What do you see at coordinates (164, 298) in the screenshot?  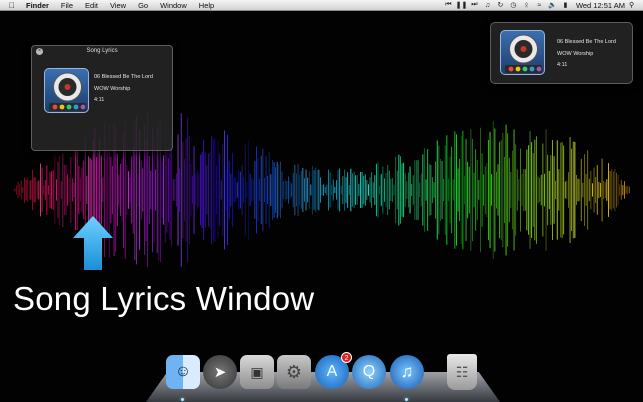 I see `caption-text: Song Lyrics Window` at bounding box center [164, 298].